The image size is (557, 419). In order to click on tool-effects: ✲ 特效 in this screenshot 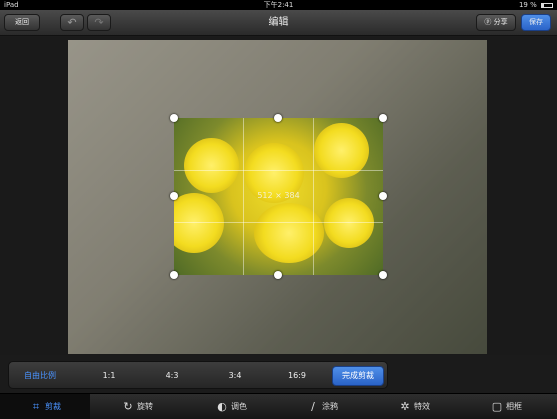, I will do `click(414, 406)`.